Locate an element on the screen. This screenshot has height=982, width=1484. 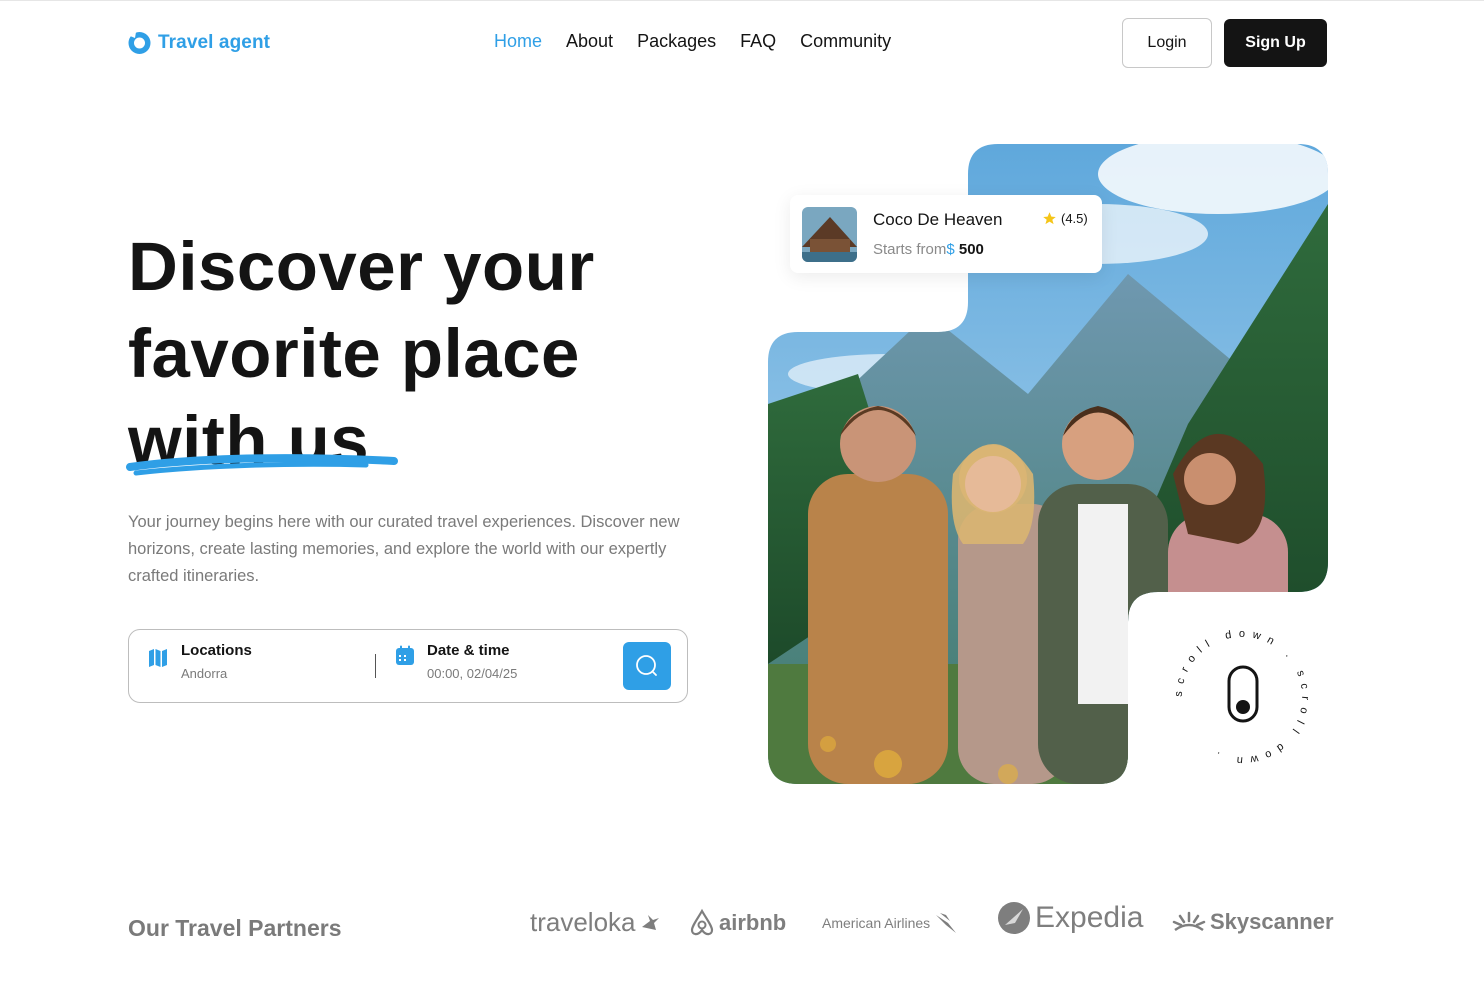
map-icon is located at coordinates (158, 658).